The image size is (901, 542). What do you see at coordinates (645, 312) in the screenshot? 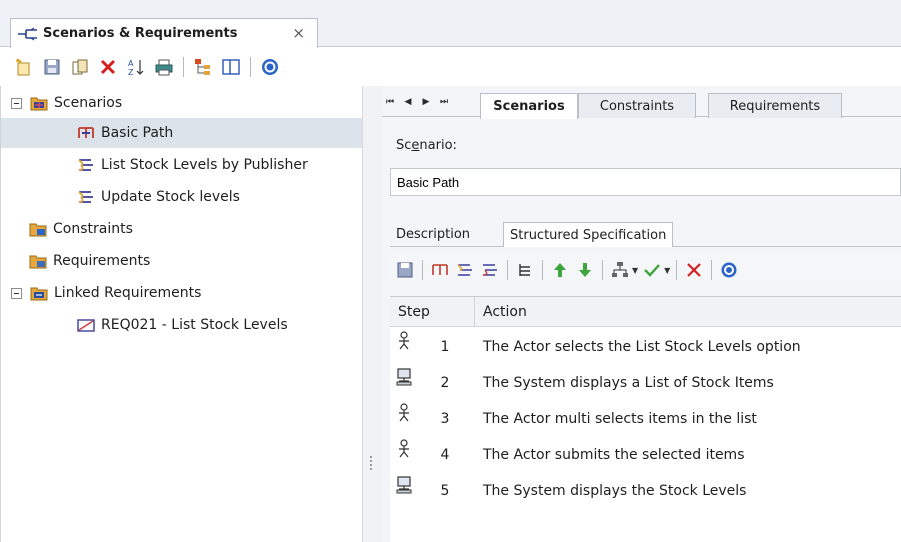
I see `grid-header: Step Action` at bounding box center [645, 312].